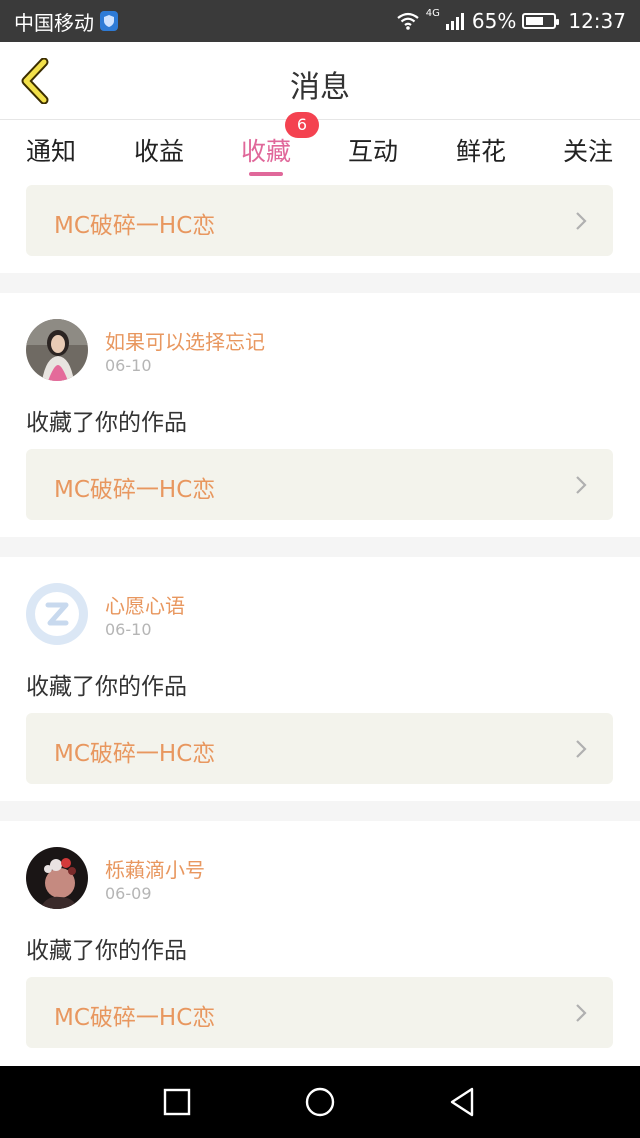  Describe the element at coordinates (454, 21) in the screenshot. I see `signal-icon` at that location.